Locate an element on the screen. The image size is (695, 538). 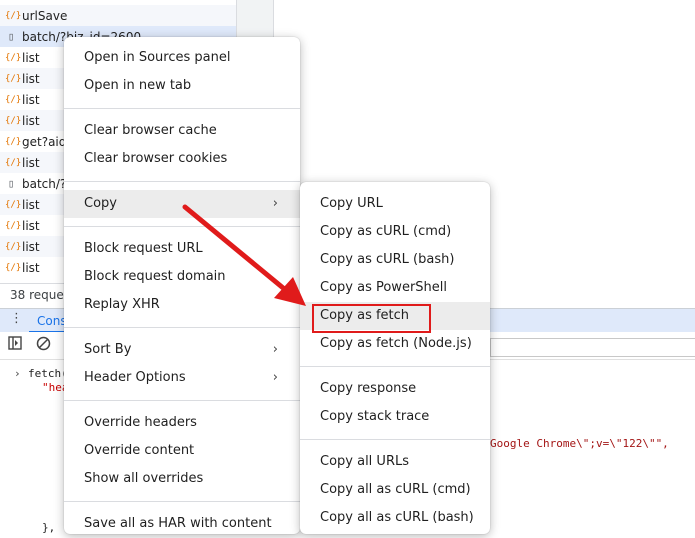
menu-item-label: Header Options is located at coordinates (135, 377).